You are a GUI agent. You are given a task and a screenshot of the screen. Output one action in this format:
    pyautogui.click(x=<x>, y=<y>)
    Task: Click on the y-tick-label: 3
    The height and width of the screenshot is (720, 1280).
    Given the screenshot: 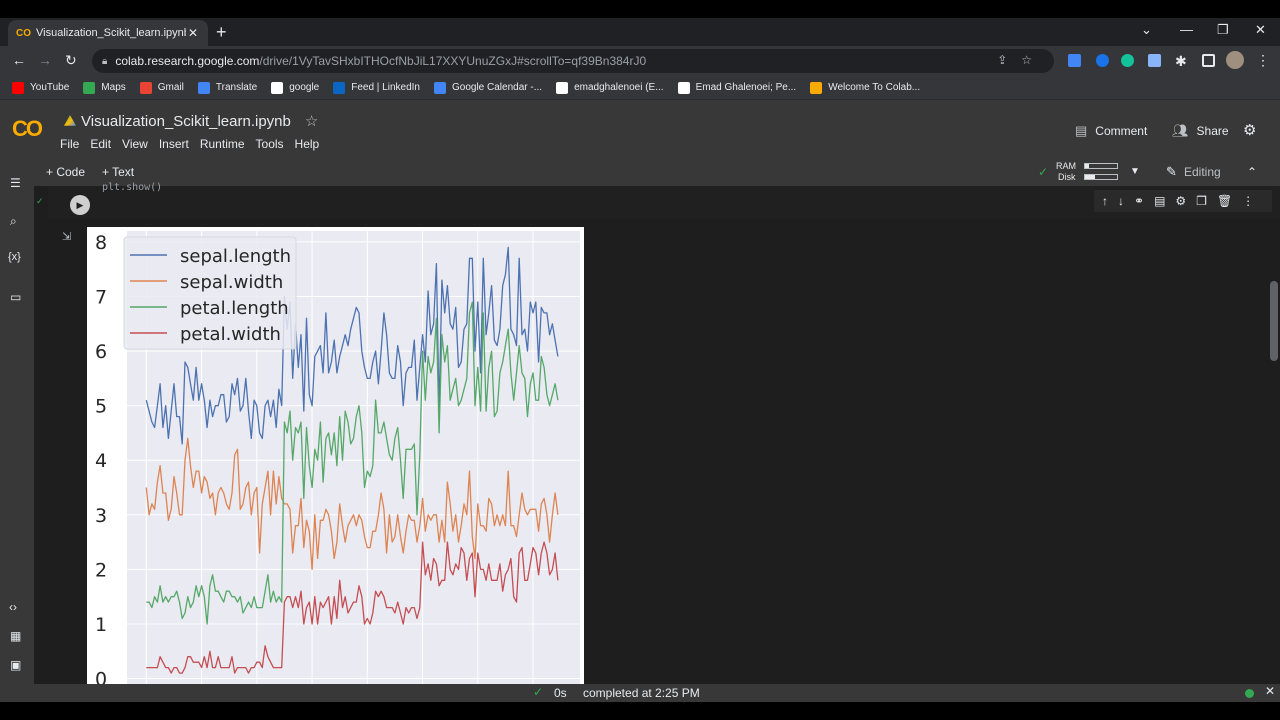 What is the action you would take?
    pyautogui.click(x=101, y=516)
    